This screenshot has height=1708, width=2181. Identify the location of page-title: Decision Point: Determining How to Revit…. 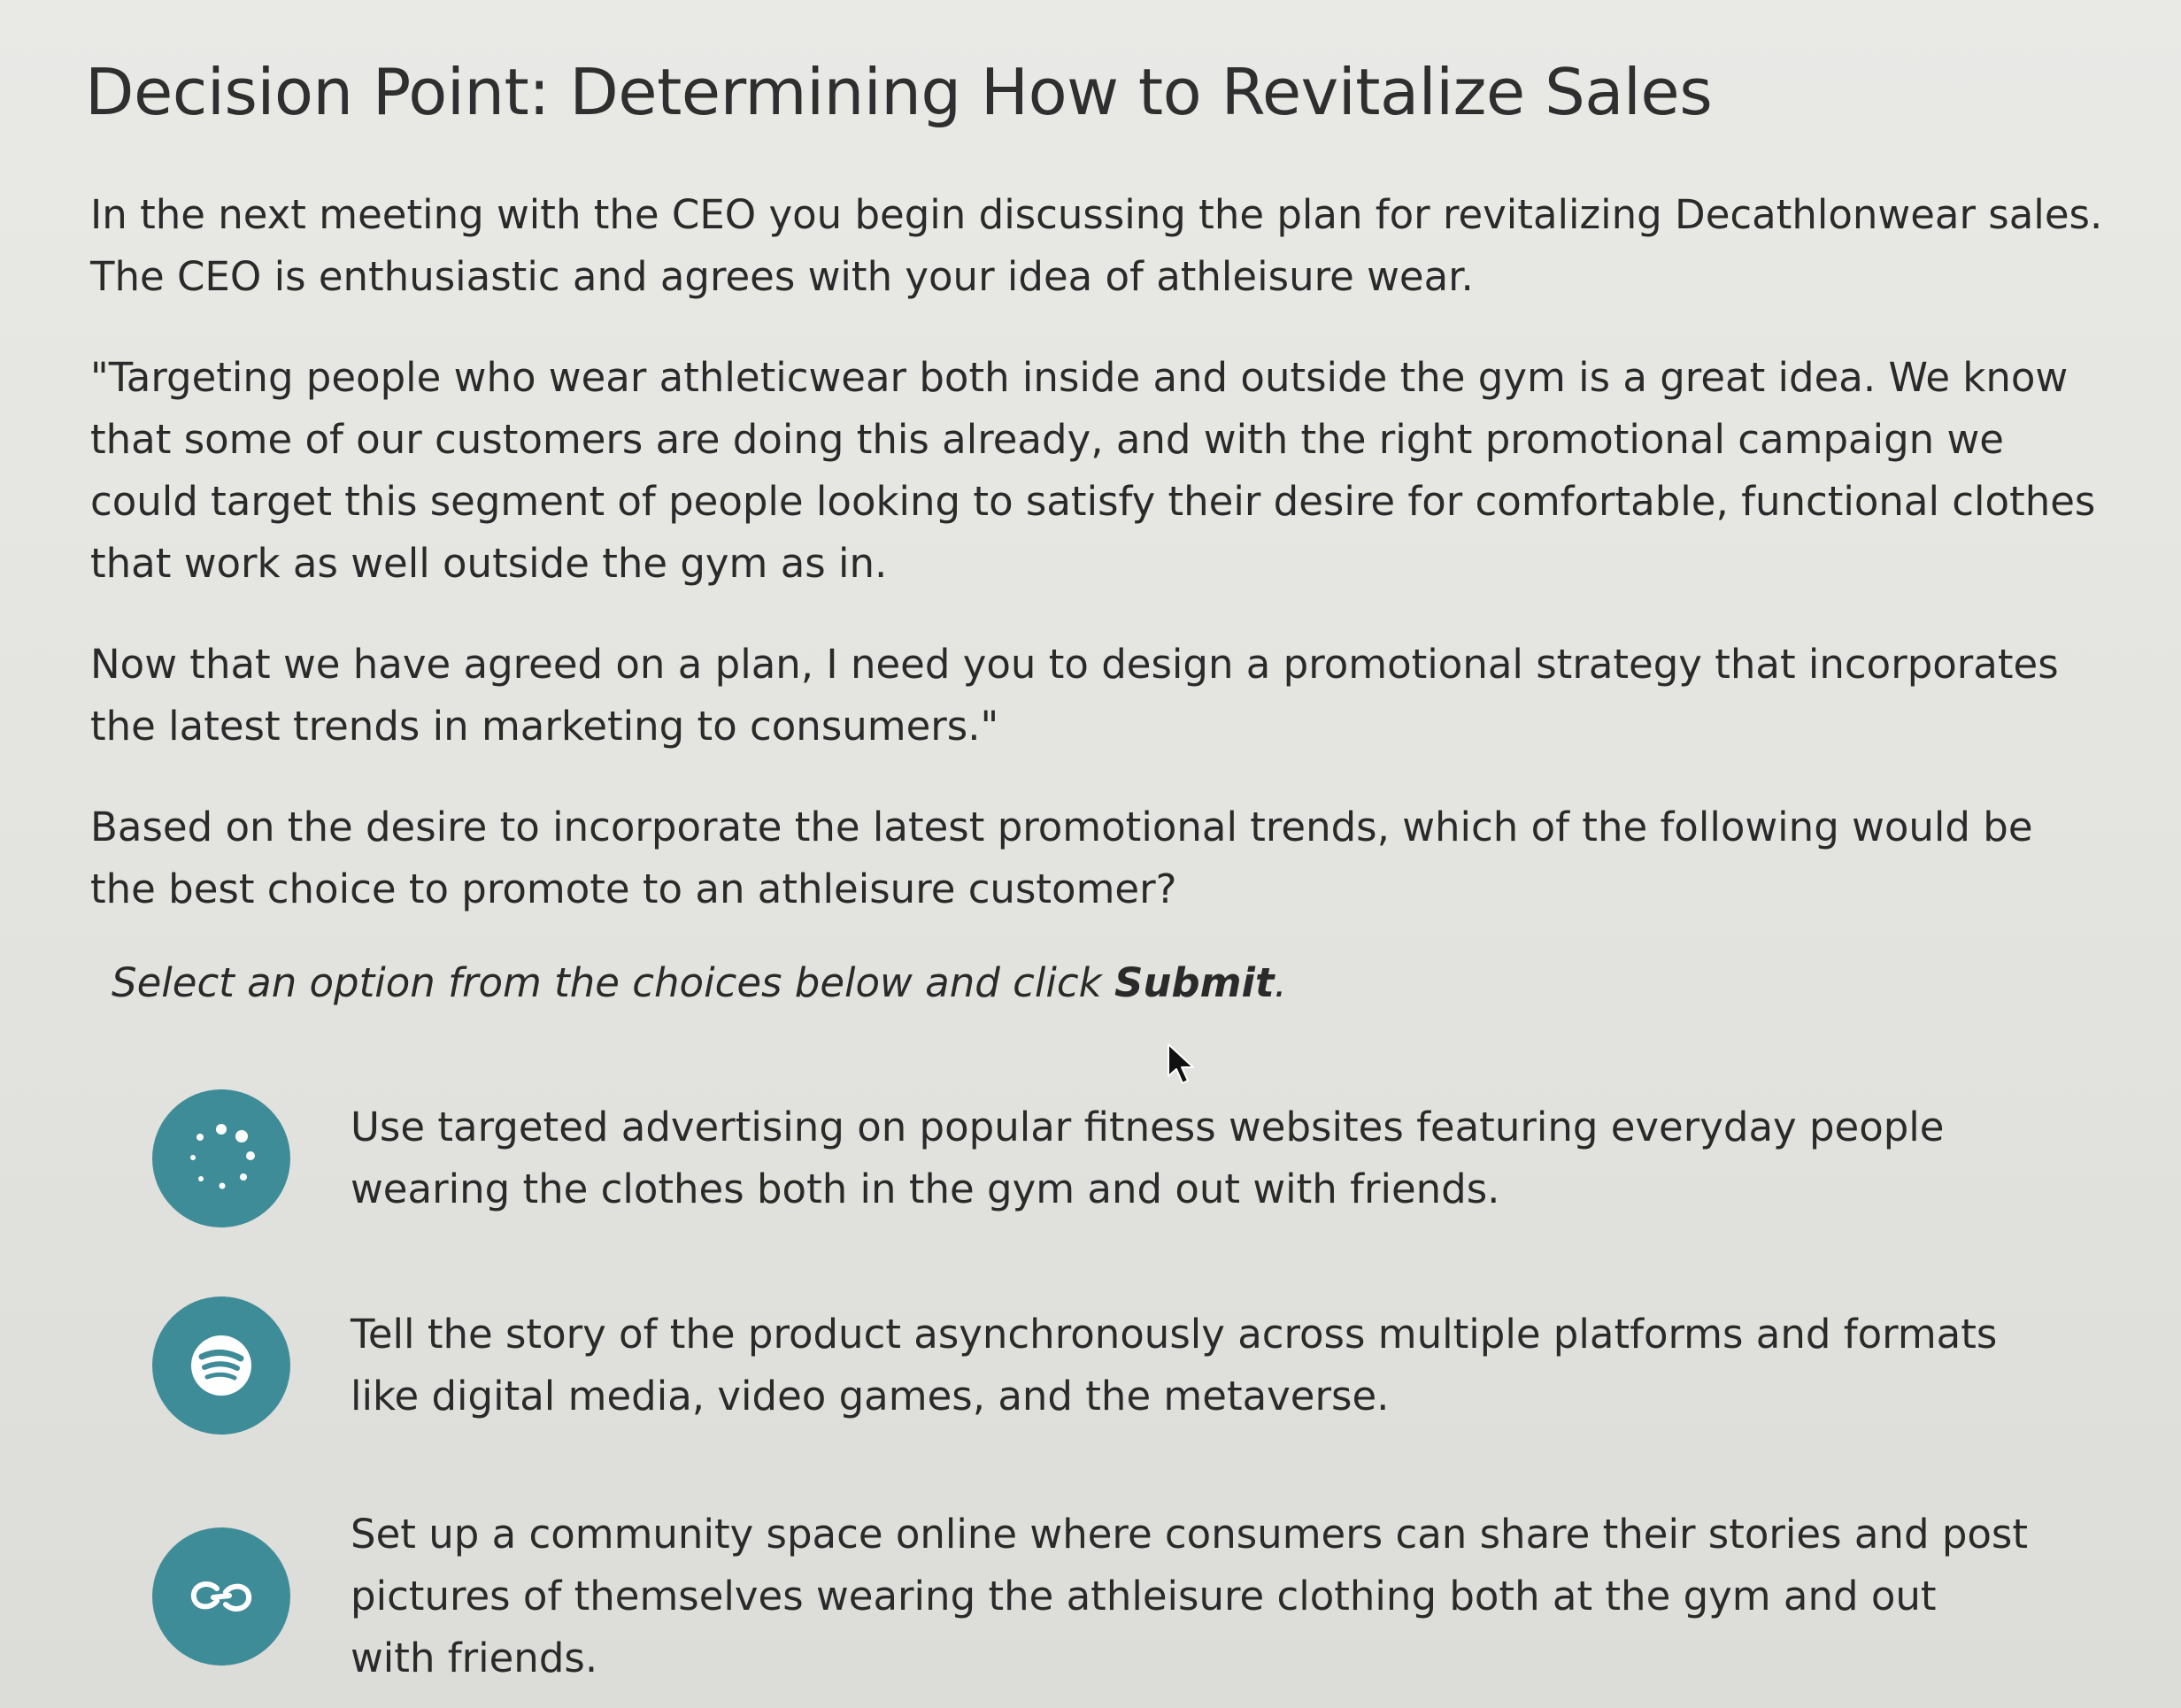
(899, 92).